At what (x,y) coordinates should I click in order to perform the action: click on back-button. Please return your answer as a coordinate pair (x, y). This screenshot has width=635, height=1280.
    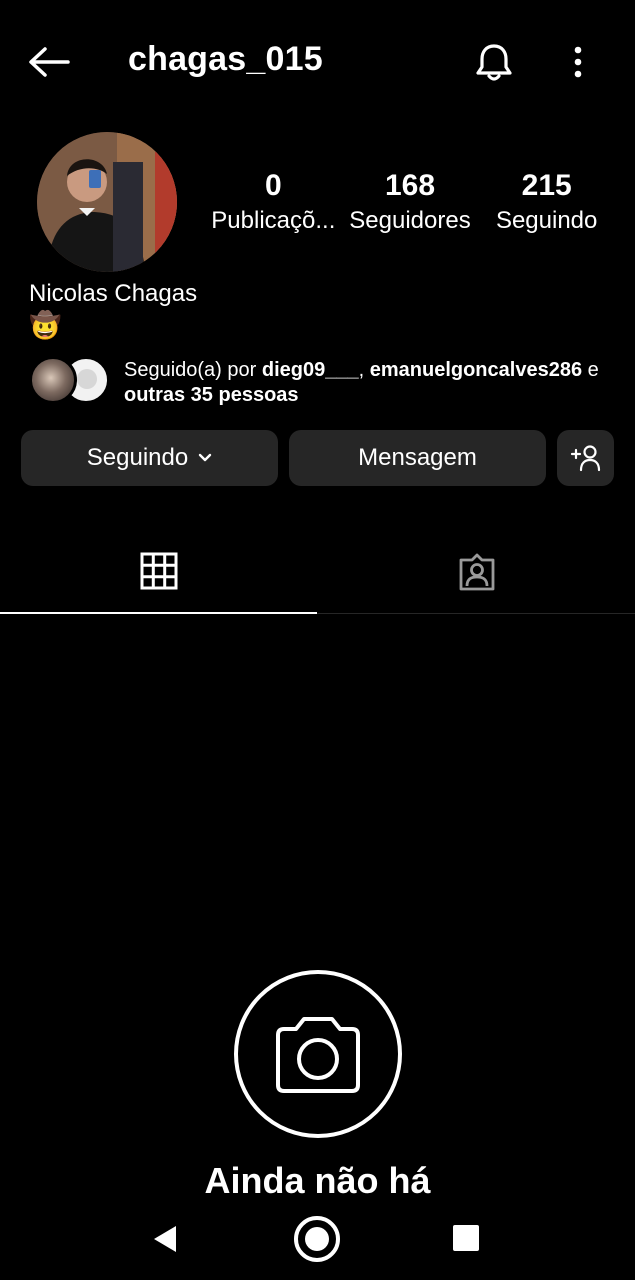
    Looking at the image, I should click on (49, 62).